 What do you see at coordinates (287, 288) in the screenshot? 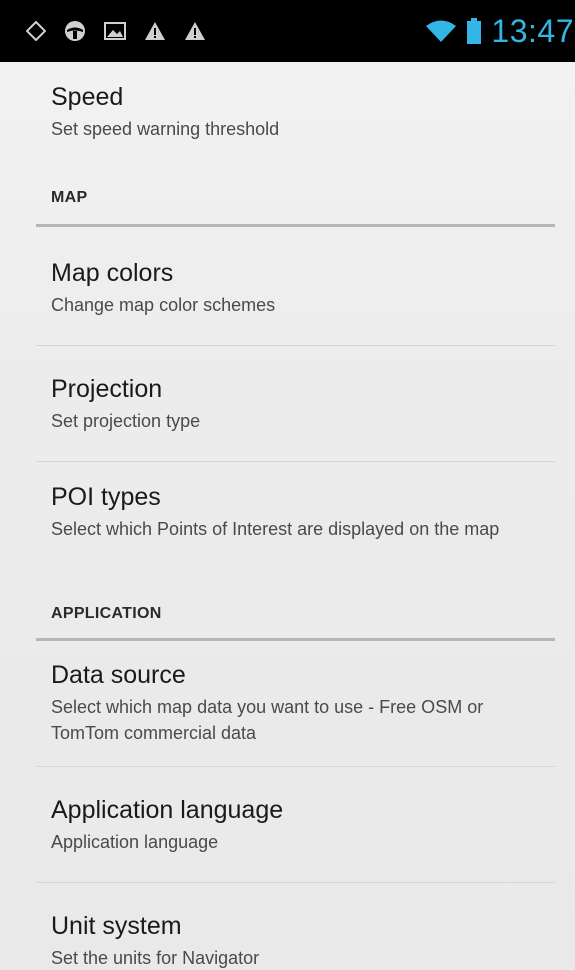
I see `setting-map-colors: Map colors Change map color schemes` at bounding box center [287, 288].